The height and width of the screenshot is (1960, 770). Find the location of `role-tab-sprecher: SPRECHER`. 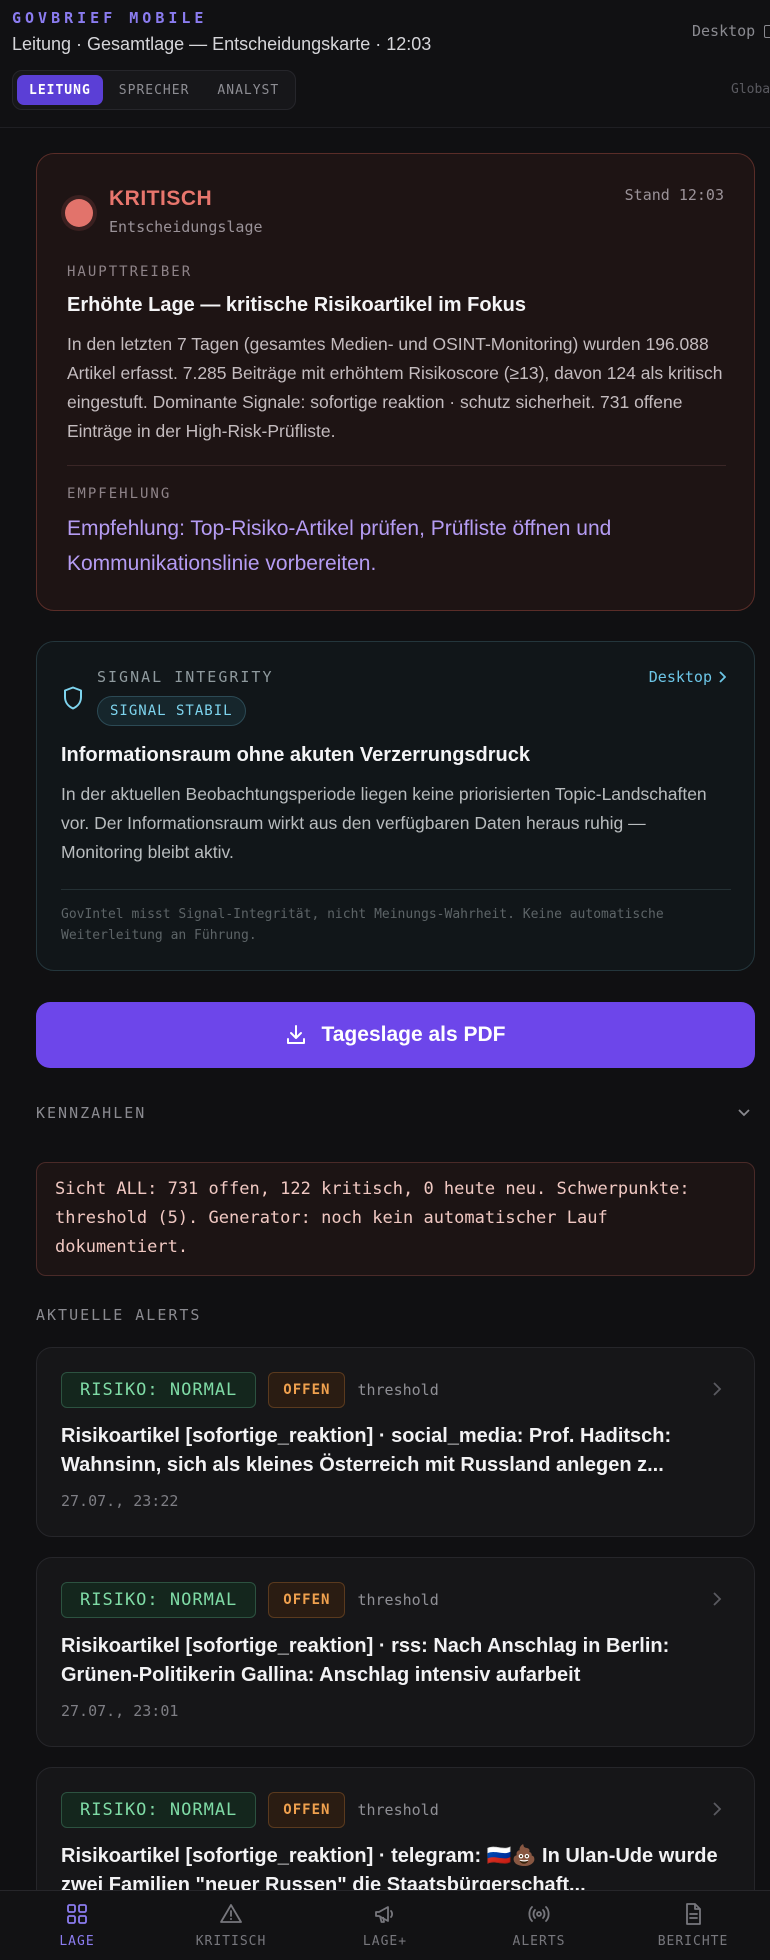

role-tab-sprecher: SPRECHER is located at coordinates (154, 90).